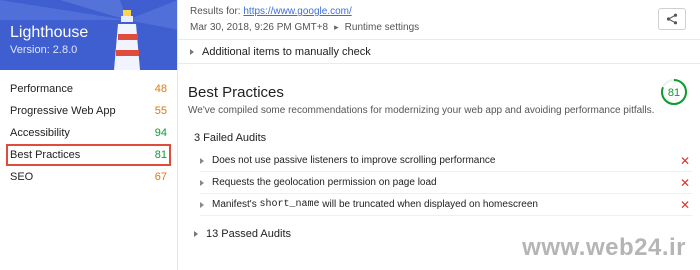  What do you see at coordinates (234, 204) in the screenshot?
I see `audit-label-prefix: Manifest's` at bounding box center [234, 204].